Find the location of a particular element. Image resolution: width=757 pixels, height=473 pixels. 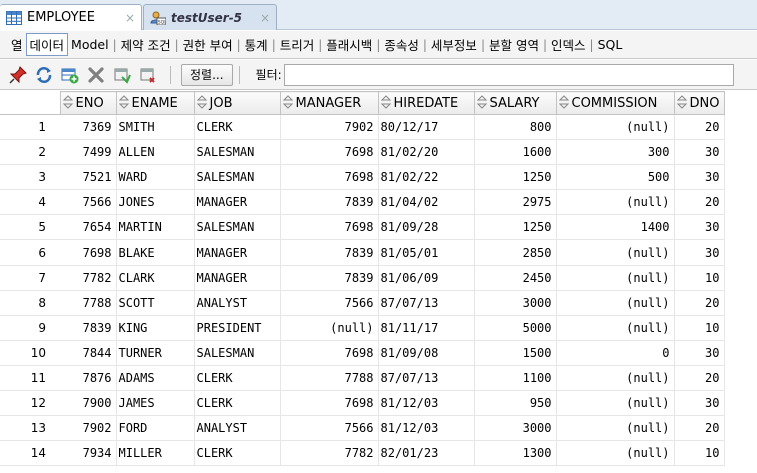

subtab-item: 권한 부여 is located at coordinates (208, 44).